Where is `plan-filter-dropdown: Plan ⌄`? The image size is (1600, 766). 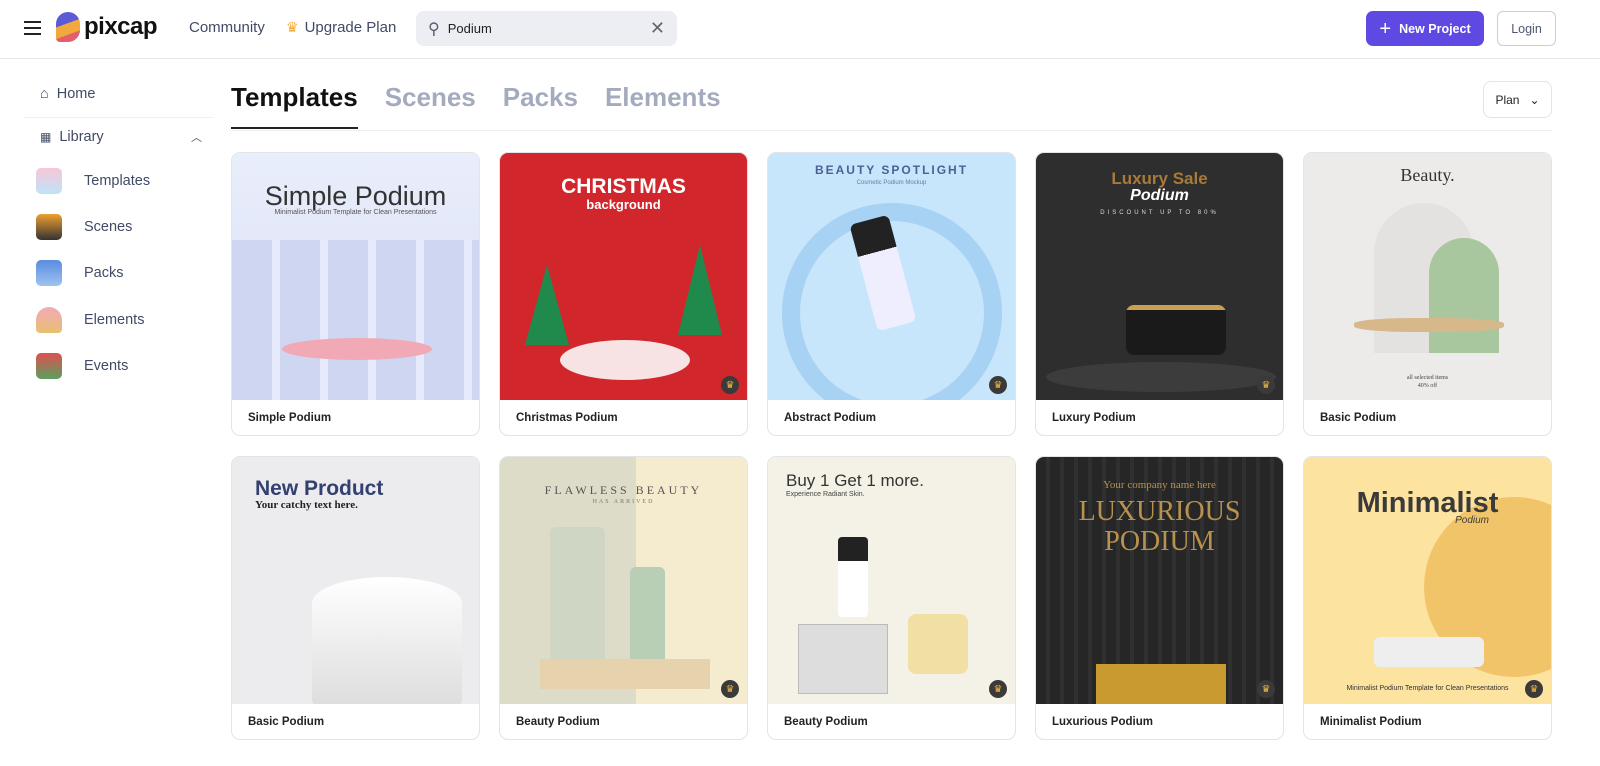 plan-filter-dropdown: Plan ⌄ is located at coordinates (1517, 99).